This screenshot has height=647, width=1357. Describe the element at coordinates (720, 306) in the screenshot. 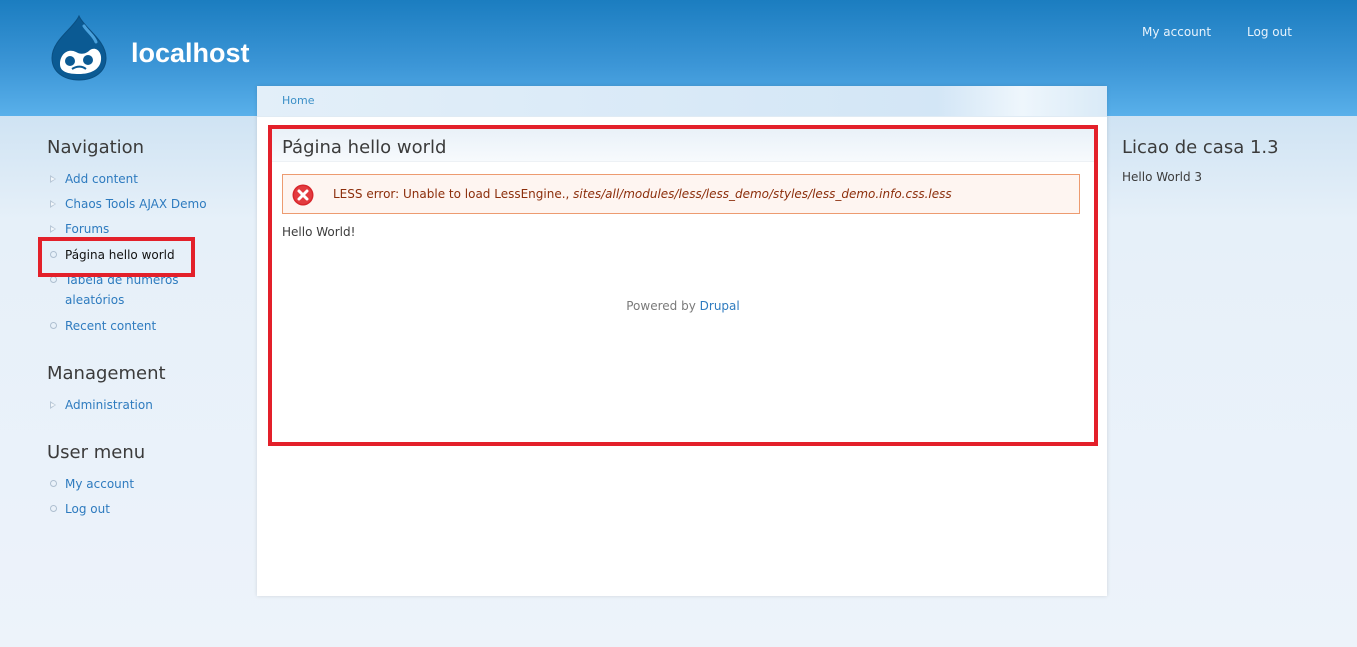

I see `drupal-link: Drupal` at that location.